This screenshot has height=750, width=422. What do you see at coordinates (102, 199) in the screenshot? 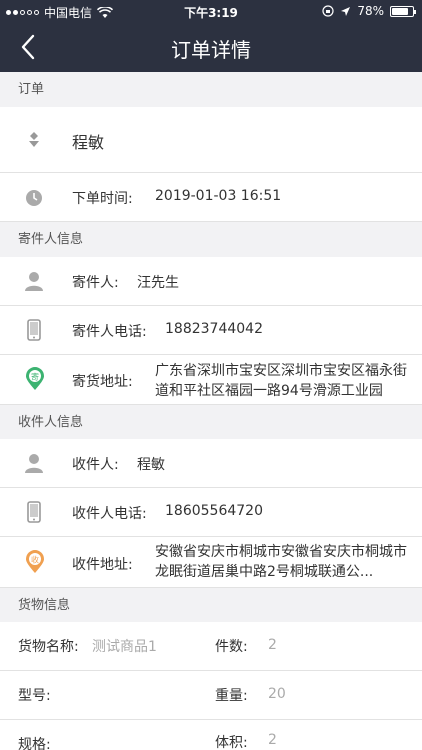
I see `order-time-label: 下单时间:` at bounding box center [102, 199].